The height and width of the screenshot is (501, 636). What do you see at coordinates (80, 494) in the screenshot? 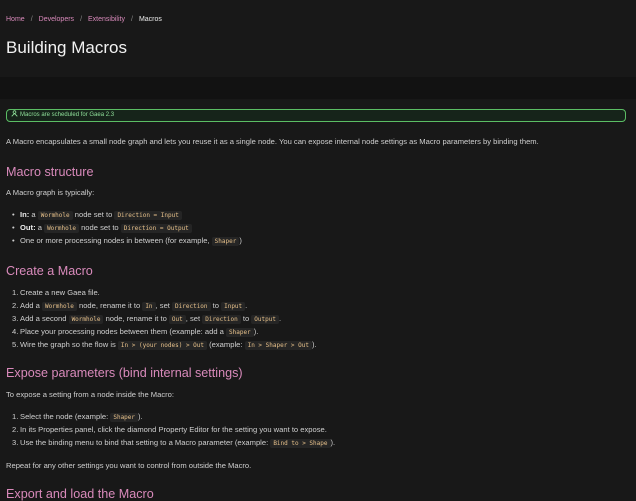
I see `heading-export-load: Export and load the Macro` at bounding box center [80, 494].